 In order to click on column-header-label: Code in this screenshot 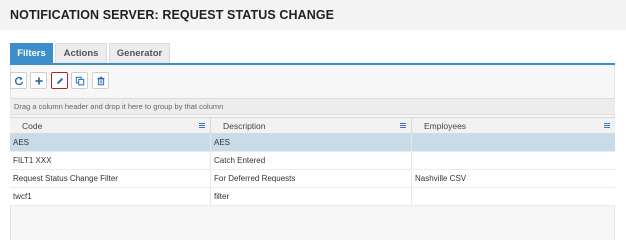, I will do `click(32, 126)`.